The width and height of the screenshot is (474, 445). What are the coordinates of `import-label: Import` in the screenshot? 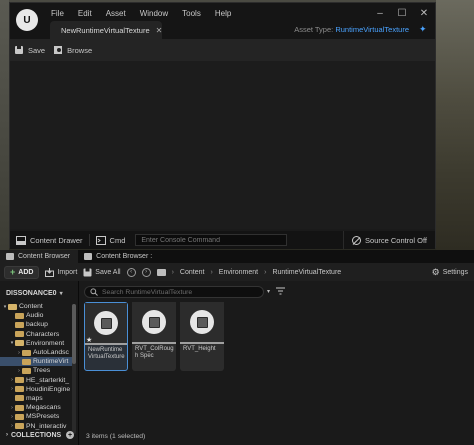 It's located at (67, 272).